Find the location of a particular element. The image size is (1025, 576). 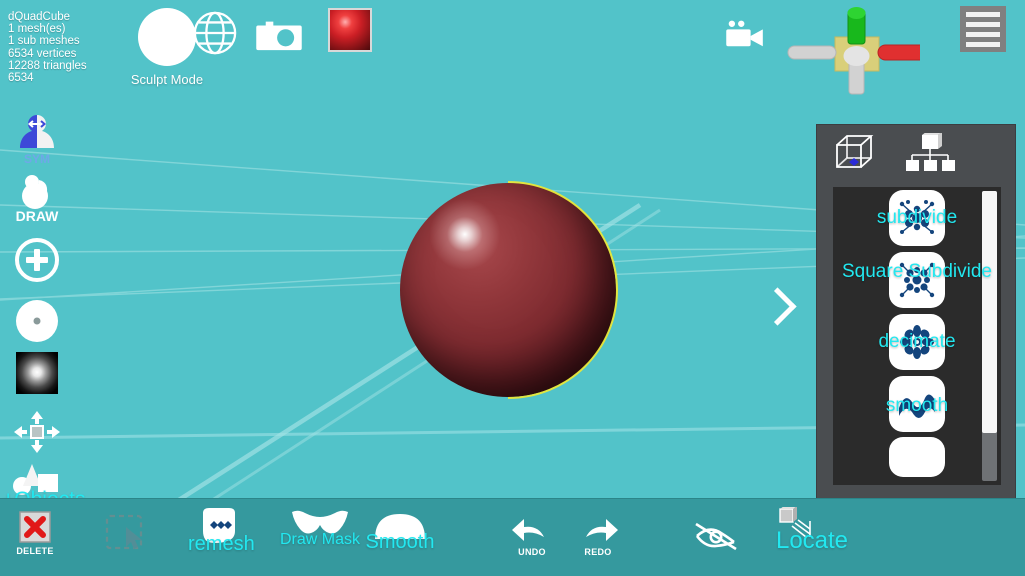

hide-button is located at coordinates (716, 538).